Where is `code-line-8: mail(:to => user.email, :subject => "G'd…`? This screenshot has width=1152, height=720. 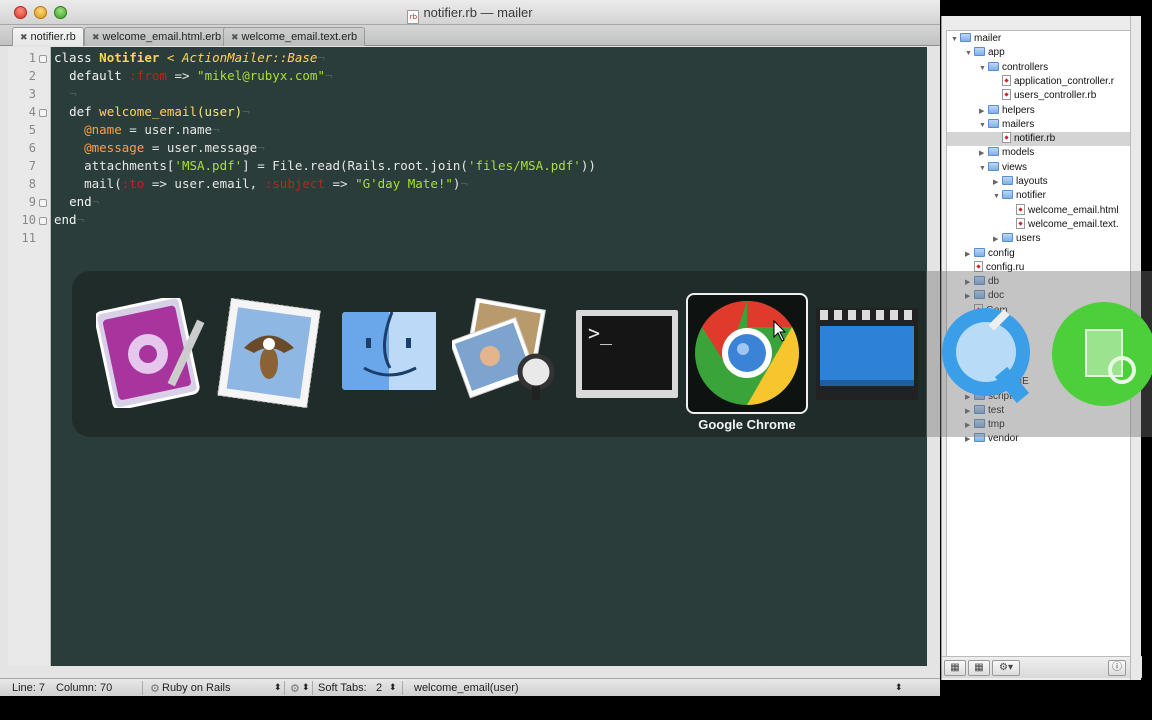 code-line-8: mail(:to => user.email, :subject => "G'd… is located at coordinates (276, 183).